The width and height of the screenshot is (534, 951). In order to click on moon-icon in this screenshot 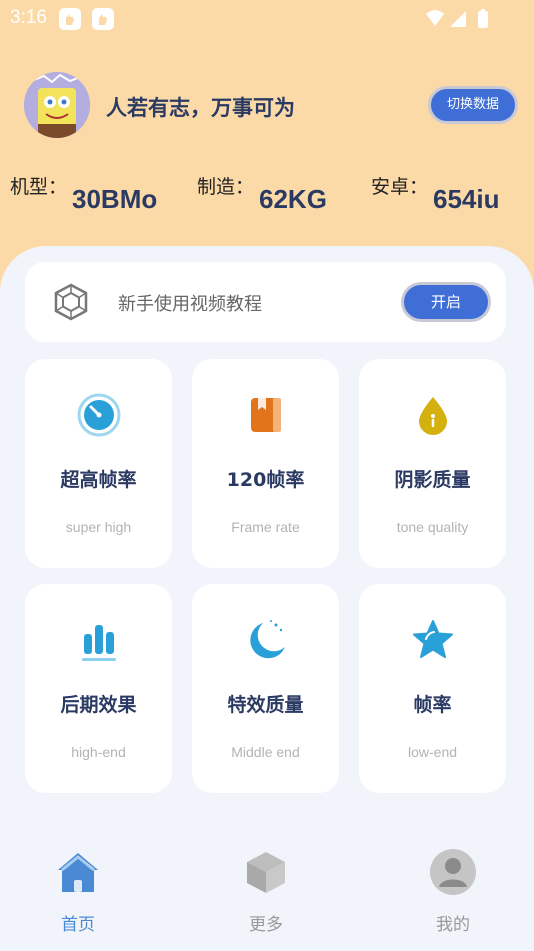, I will do `click(267, 639)`.